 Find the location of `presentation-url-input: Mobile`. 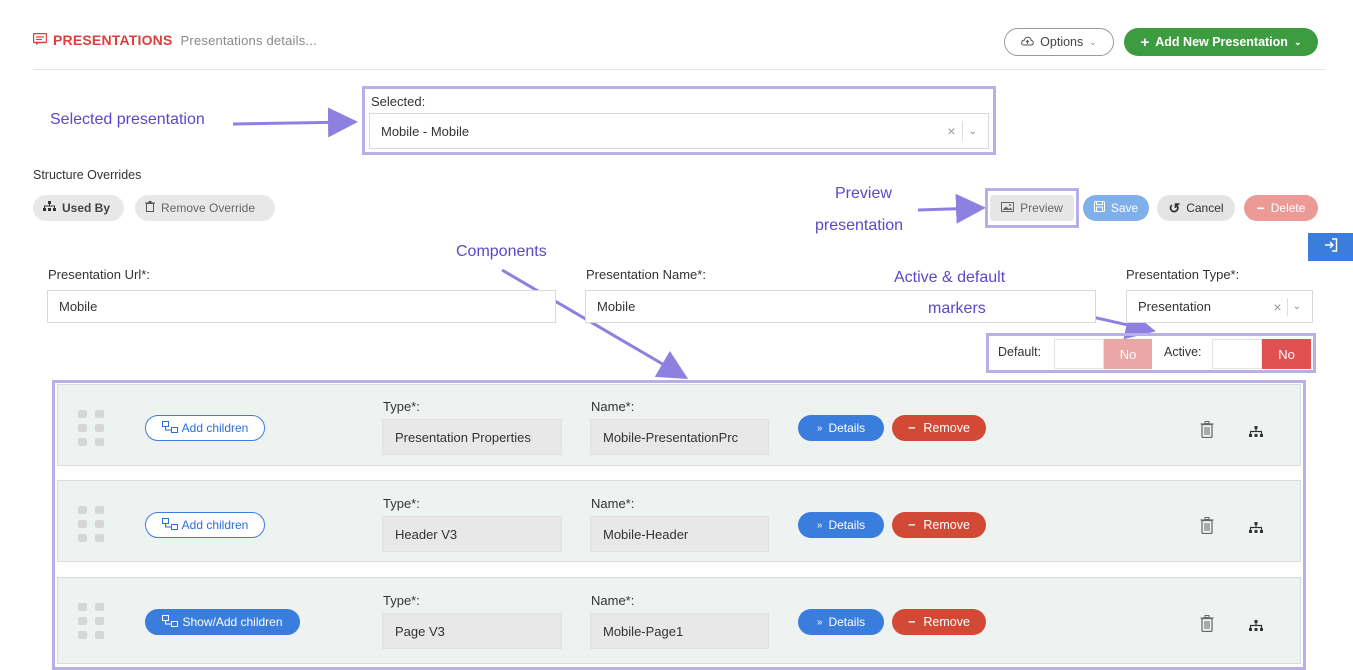

presentation-url-input: Mobile is located at coordinates (301, 306).